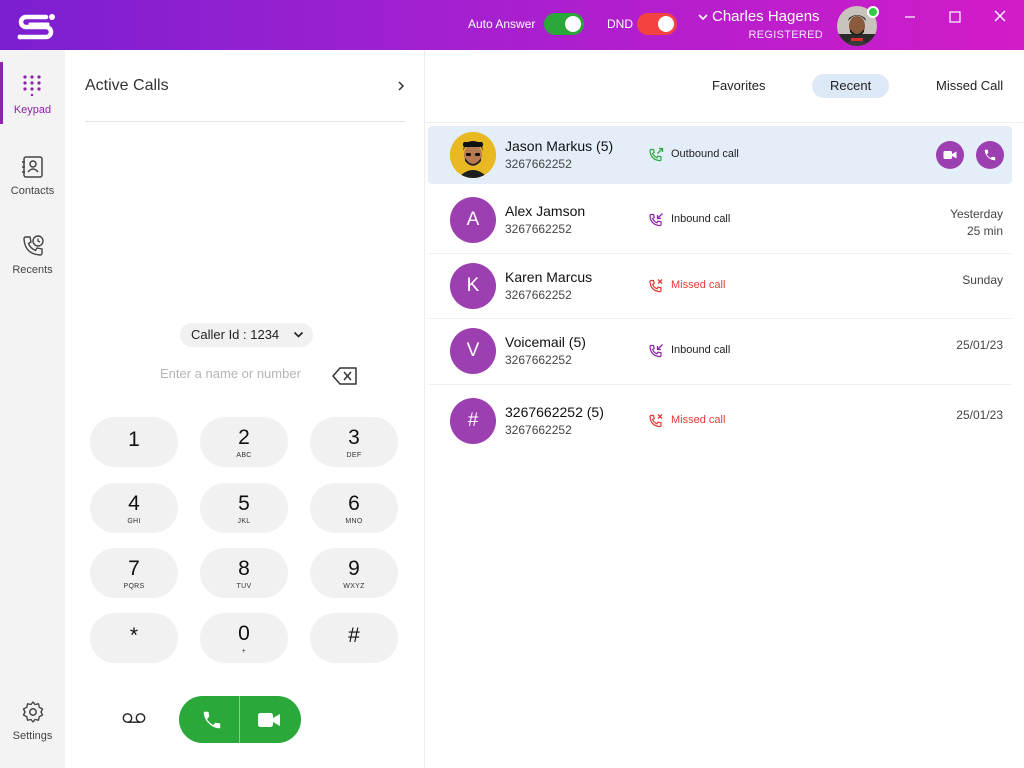 The width and height of the screenshot is (1024, 768). Describe the element at coordinates (244, 442) in the screenshot. I see `key-2: 2 ABC` at that location.